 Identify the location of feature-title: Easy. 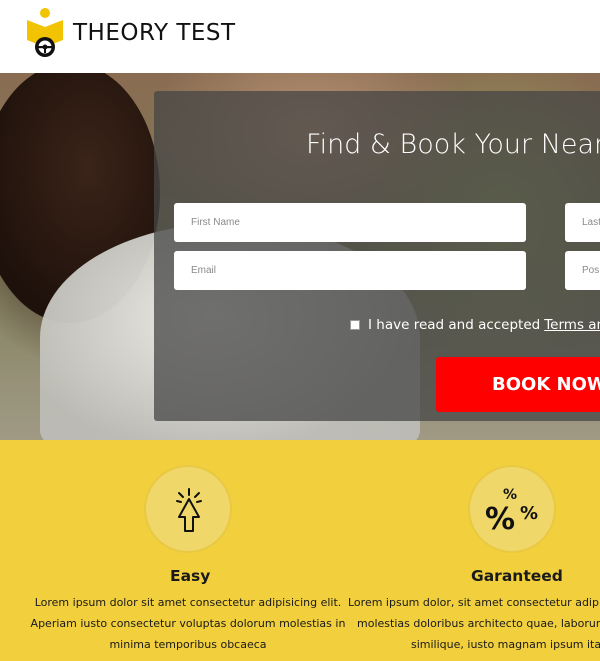
(190, 576).